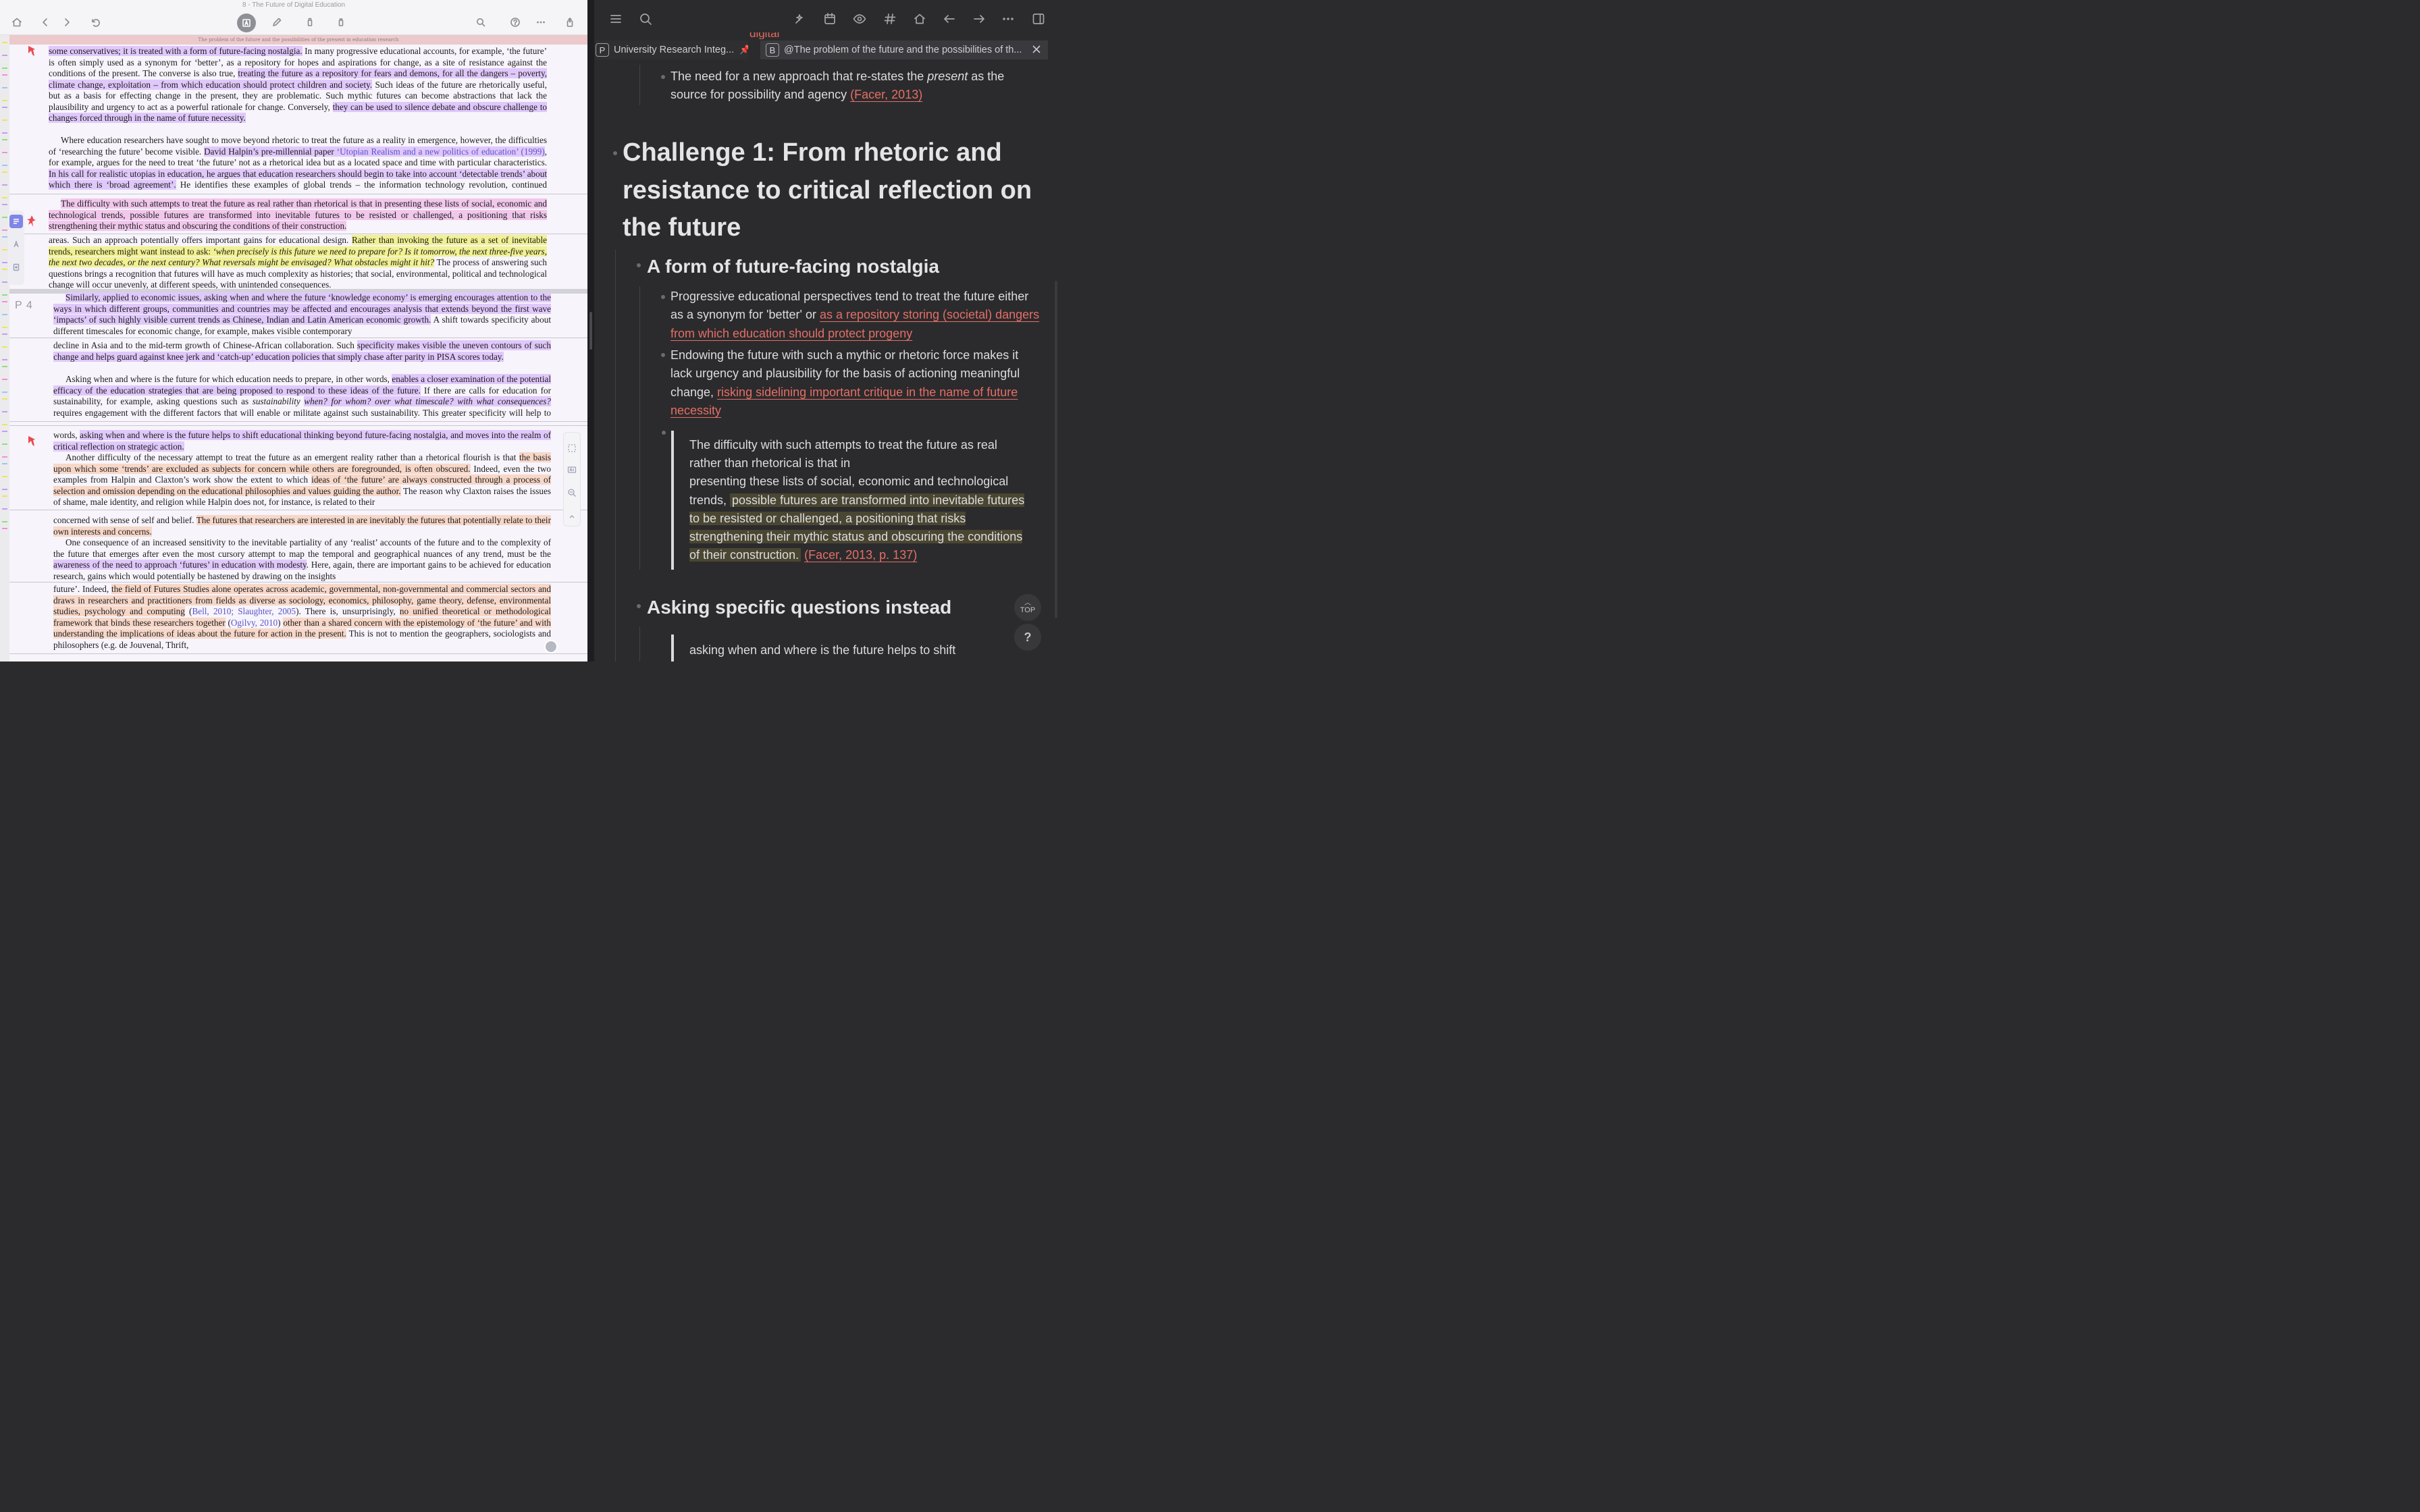 Image resolution: width=2420 pixels, height=1512 pixels. What do you see at coordinates (1027, 607) in the screenshot?
I see `scroll-to-top-button: ︿ TOP` at bounding box center [1027, 607].